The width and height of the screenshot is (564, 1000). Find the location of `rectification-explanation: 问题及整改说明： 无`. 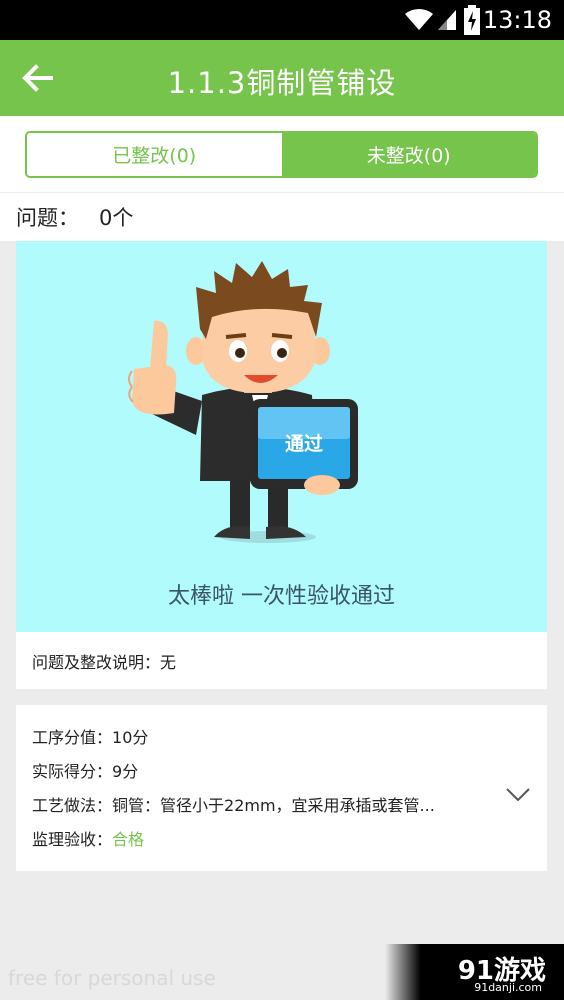

rectification-explanation: 问题及整改说明： 无 is located at coordinates (281, 660).